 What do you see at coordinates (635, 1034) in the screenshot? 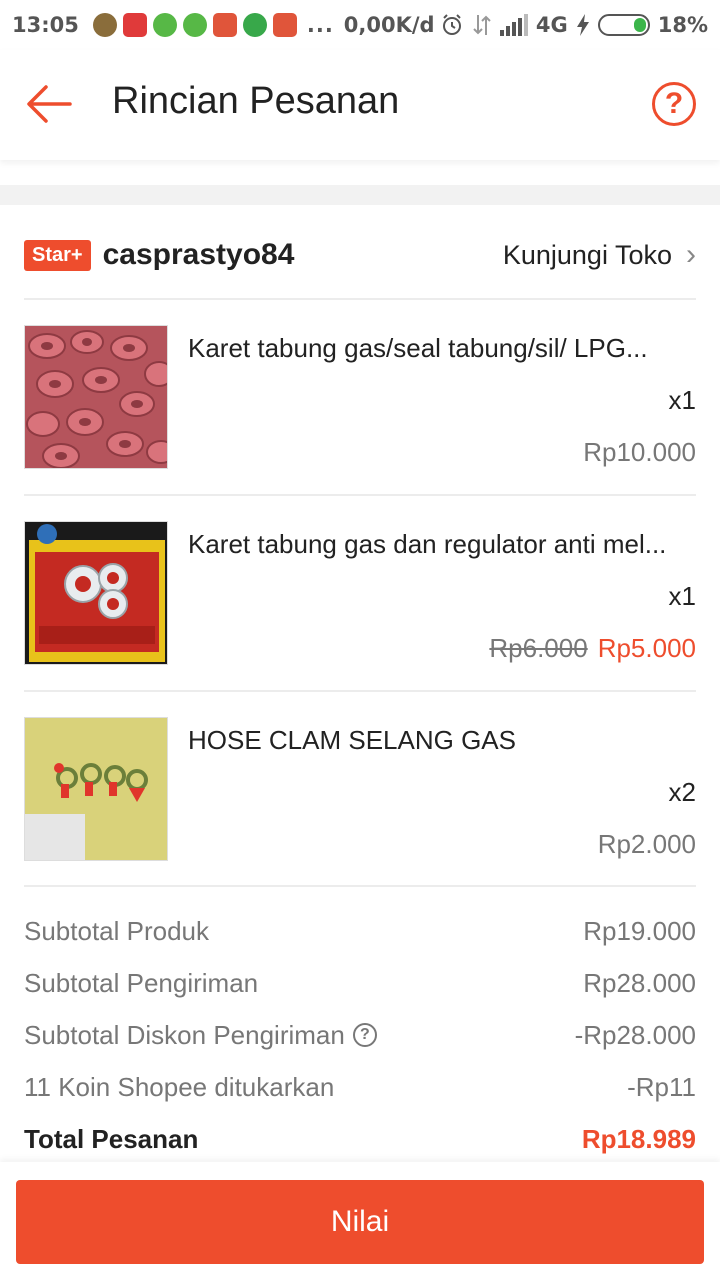
I see `shipping-discount-value: -Rp28.000` at bounding box center [635, 1034].